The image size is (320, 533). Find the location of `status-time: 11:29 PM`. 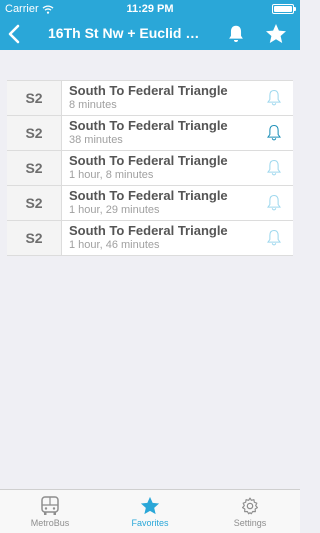

status-time: 11:29 PM is located at coordinates (150, 9).